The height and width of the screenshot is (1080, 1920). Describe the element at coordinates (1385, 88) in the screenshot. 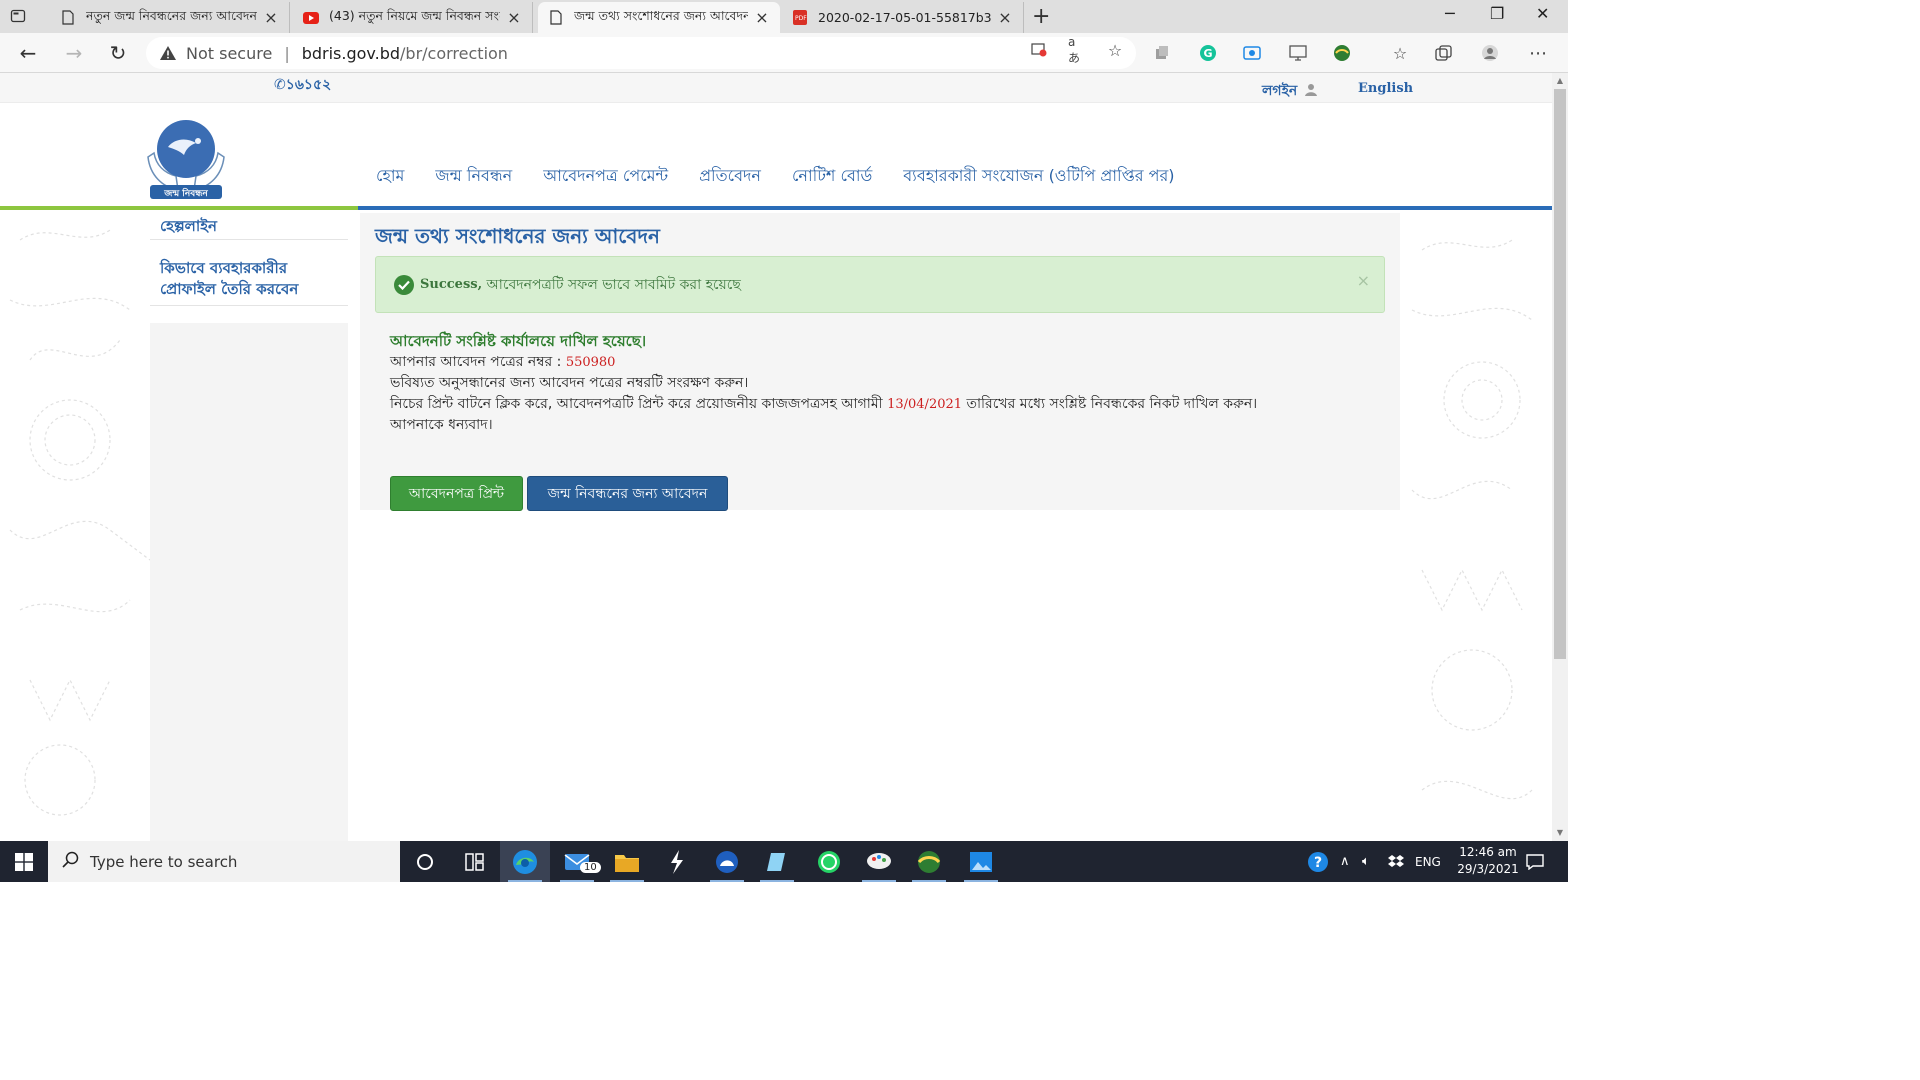

I see `language-switch-link: English` at that location.